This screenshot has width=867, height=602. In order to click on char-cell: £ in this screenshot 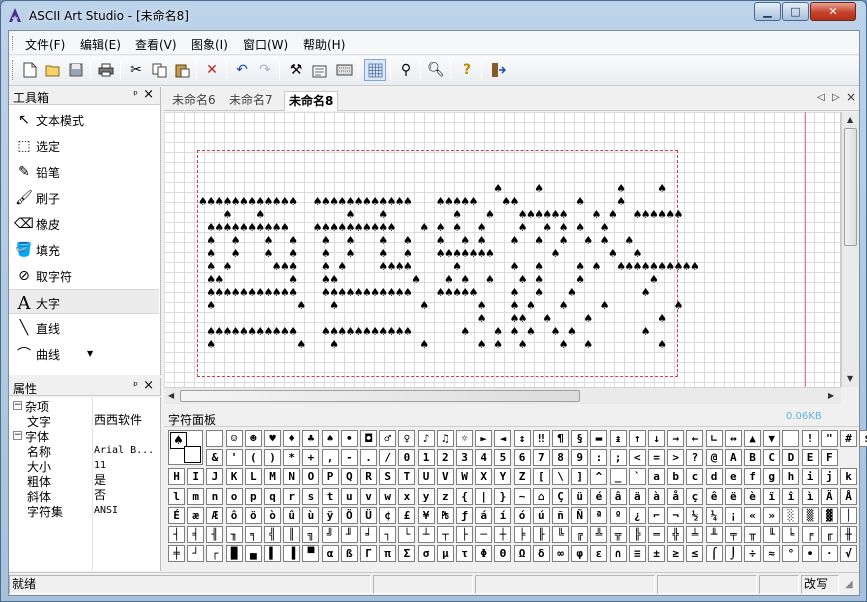, I will do `click(407, 515)`.